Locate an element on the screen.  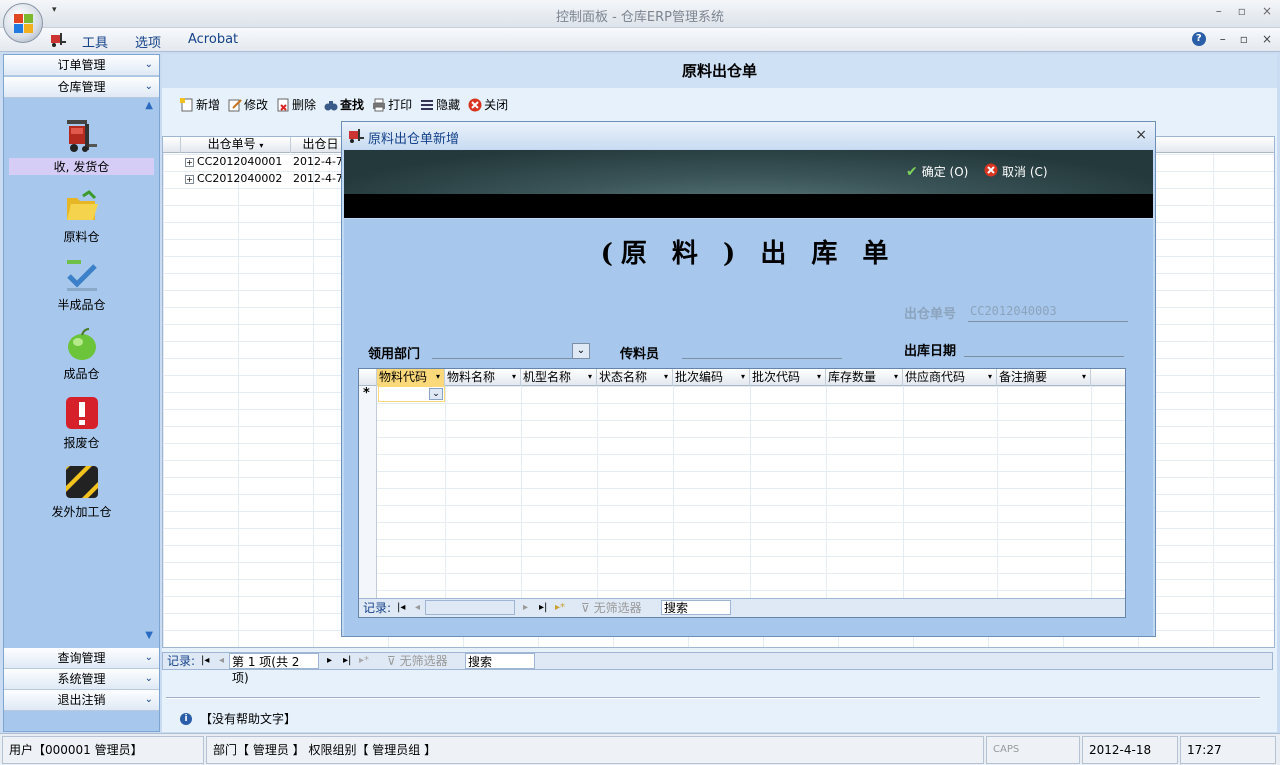
column-header-status-name: 状态名称 ▾ is located at coordinates (635, 377).